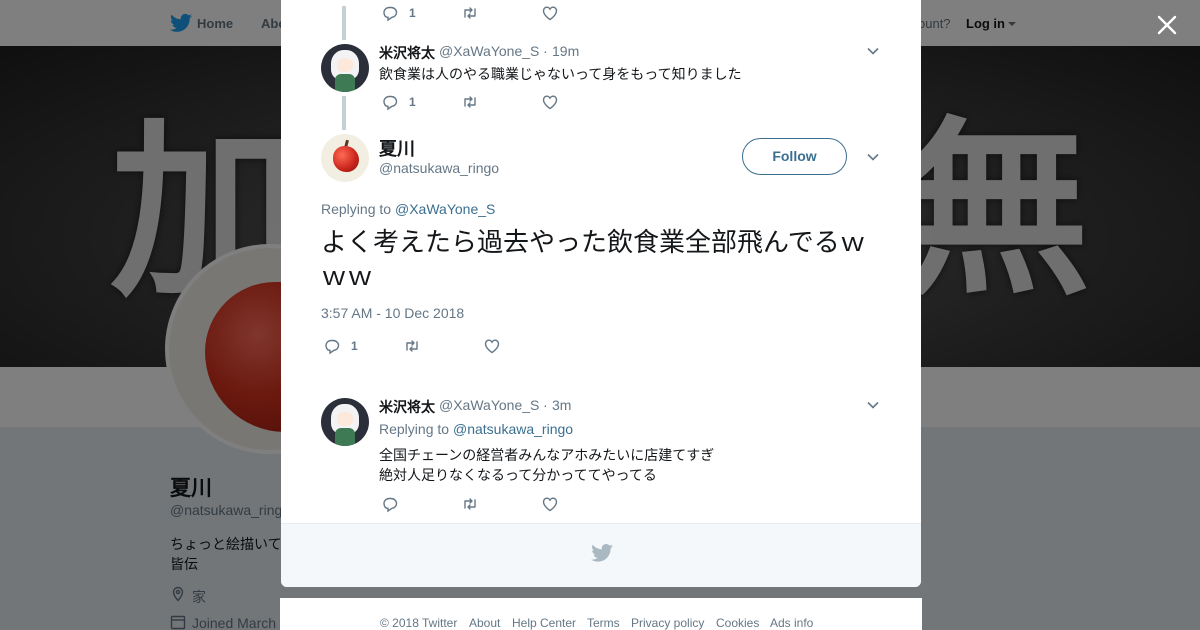  Describe the element at coordinates (513, 429) in the screenshot. I see `replying-to-link: @natsukawa_ringo` at that location.